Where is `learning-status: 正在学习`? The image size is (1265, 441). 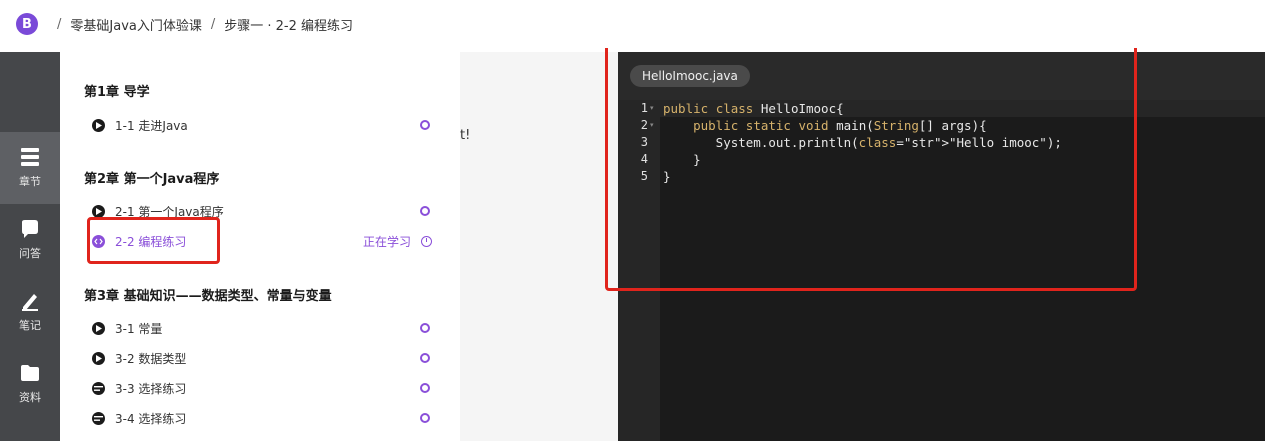
learning-status: 正在学习 is located at coordinates (386, 241).